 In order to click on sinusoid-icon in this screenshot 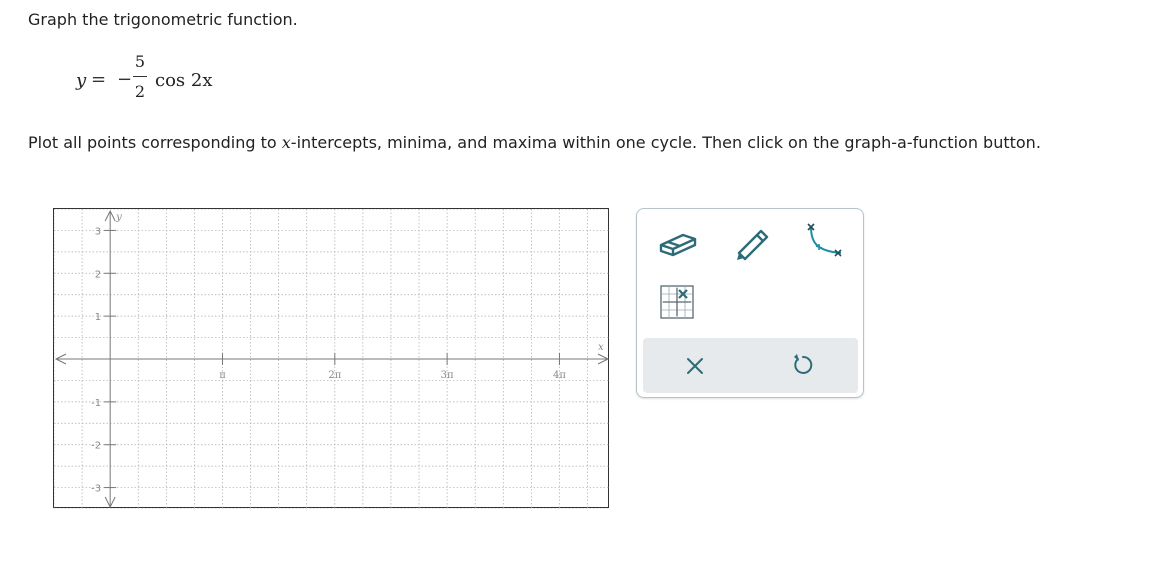, I will do `click(824, 240)`.